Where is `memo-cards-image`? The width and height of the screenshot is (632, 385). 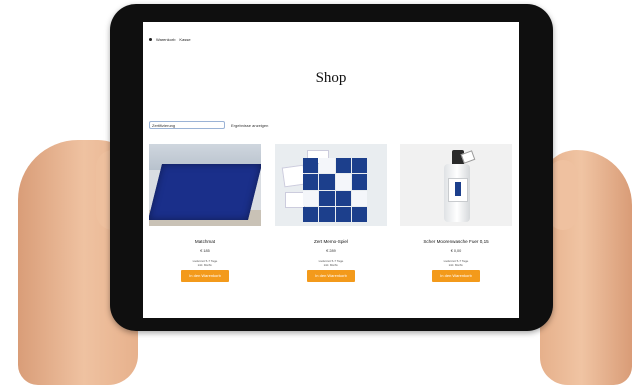
memo-cards-image is located at coordinates (331, 185).